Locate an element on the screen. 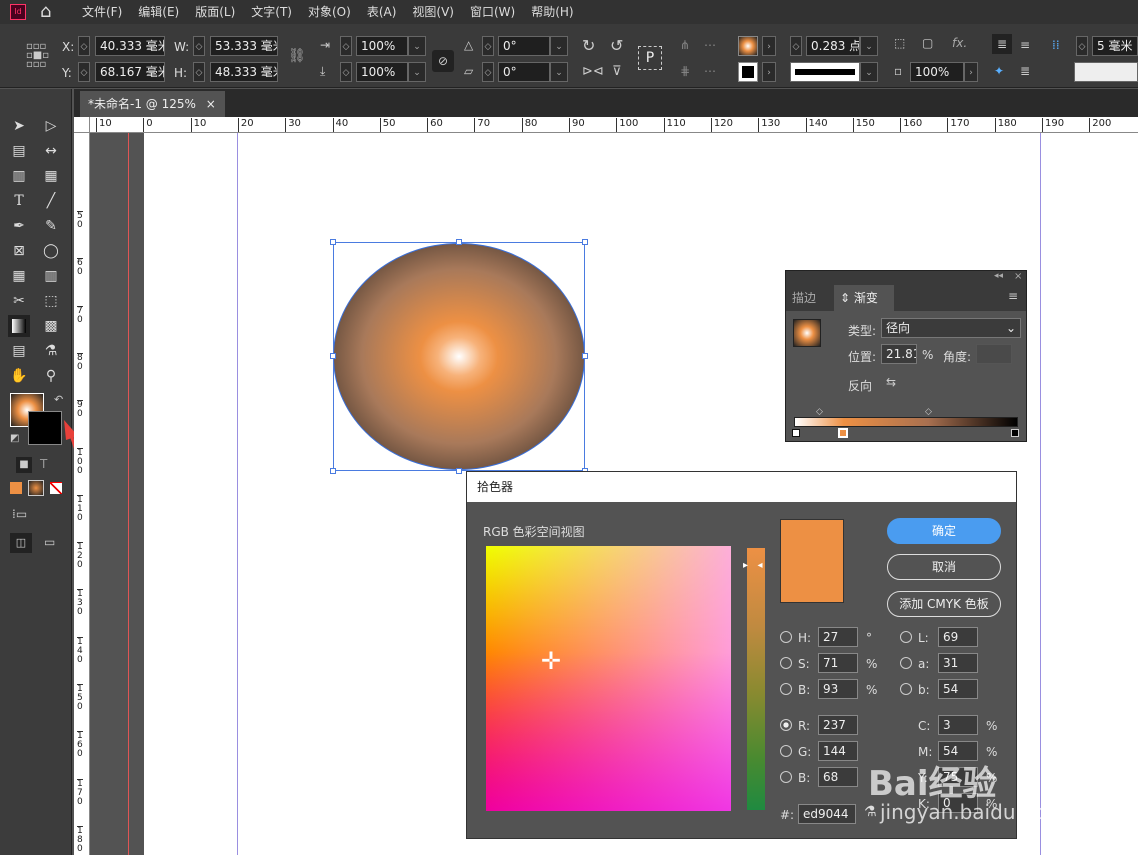 The image size is (1138, 855). ruler-corner is located at coordinates (82, 125).